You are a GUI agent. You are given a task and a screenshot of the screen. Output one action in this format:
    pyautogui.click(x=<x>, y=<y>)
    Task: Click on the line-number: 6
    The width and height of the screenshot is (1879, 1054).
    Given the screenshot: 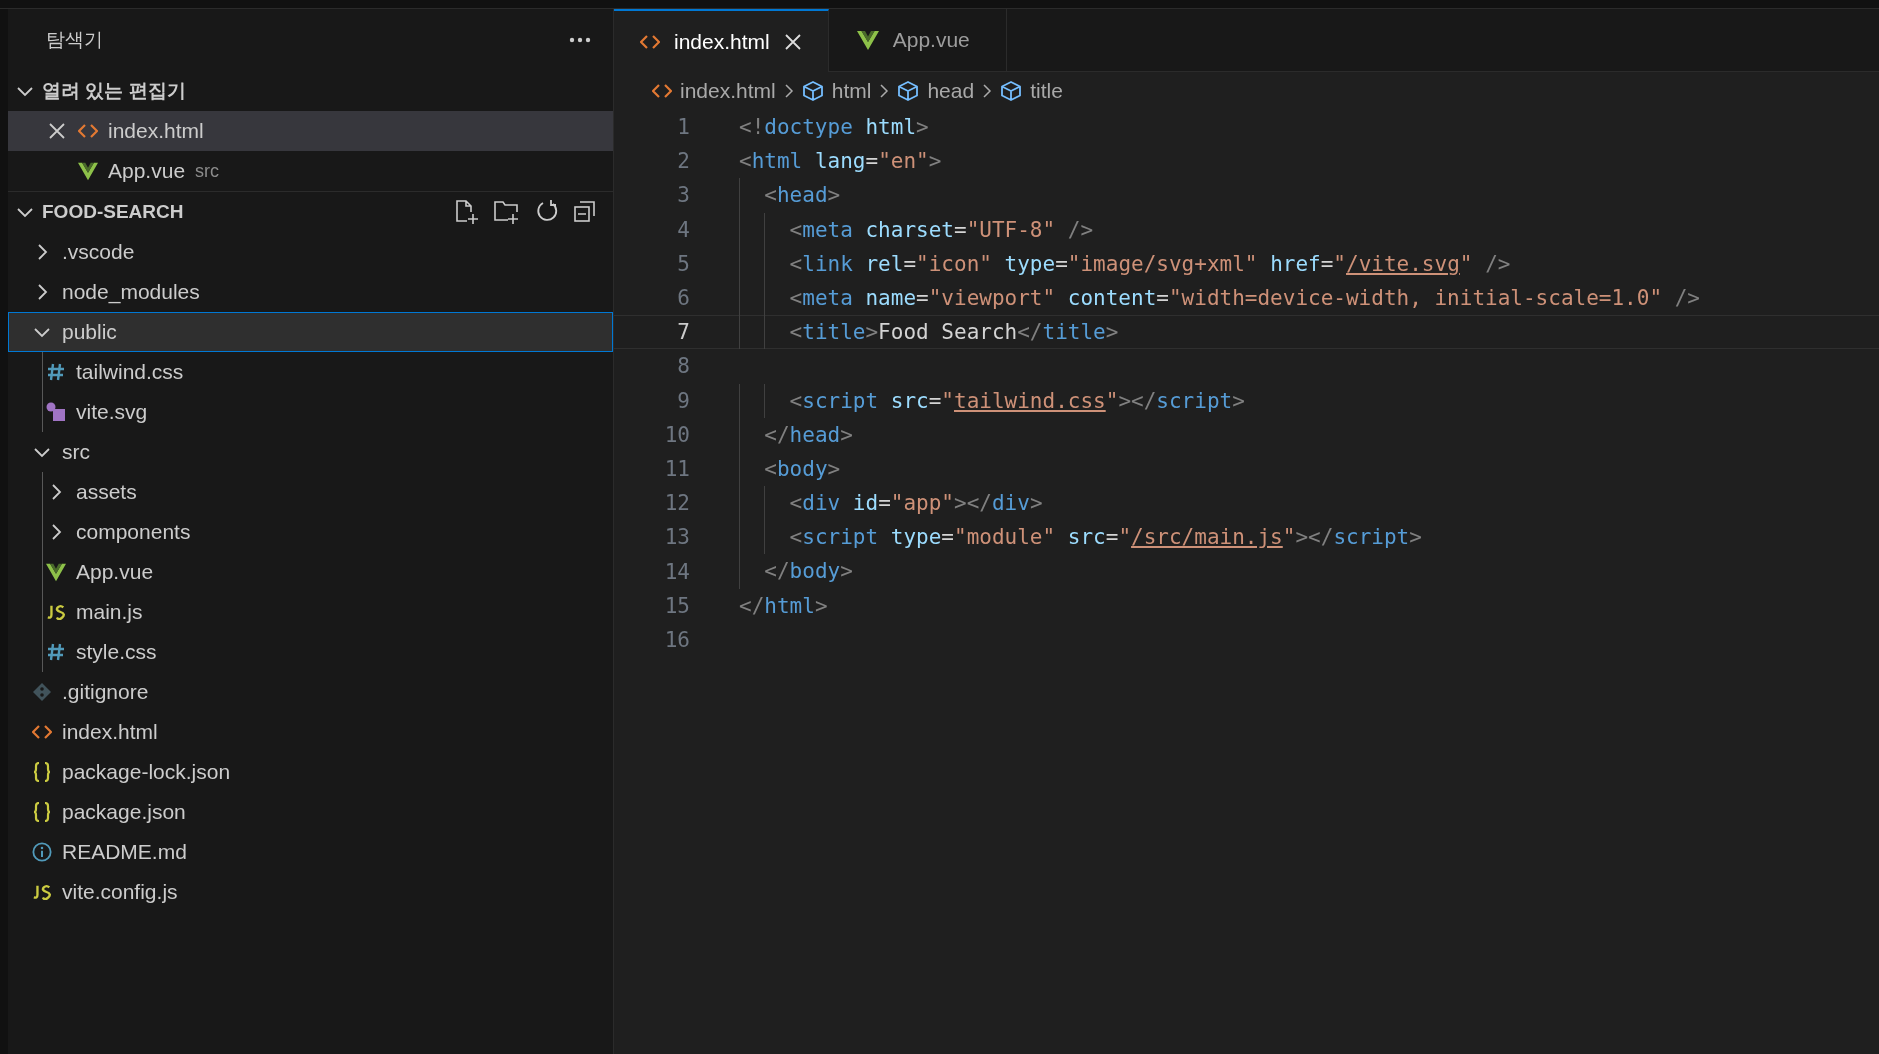 What is the action you would take?
    pyautogui.click(x=683, y=298)
    